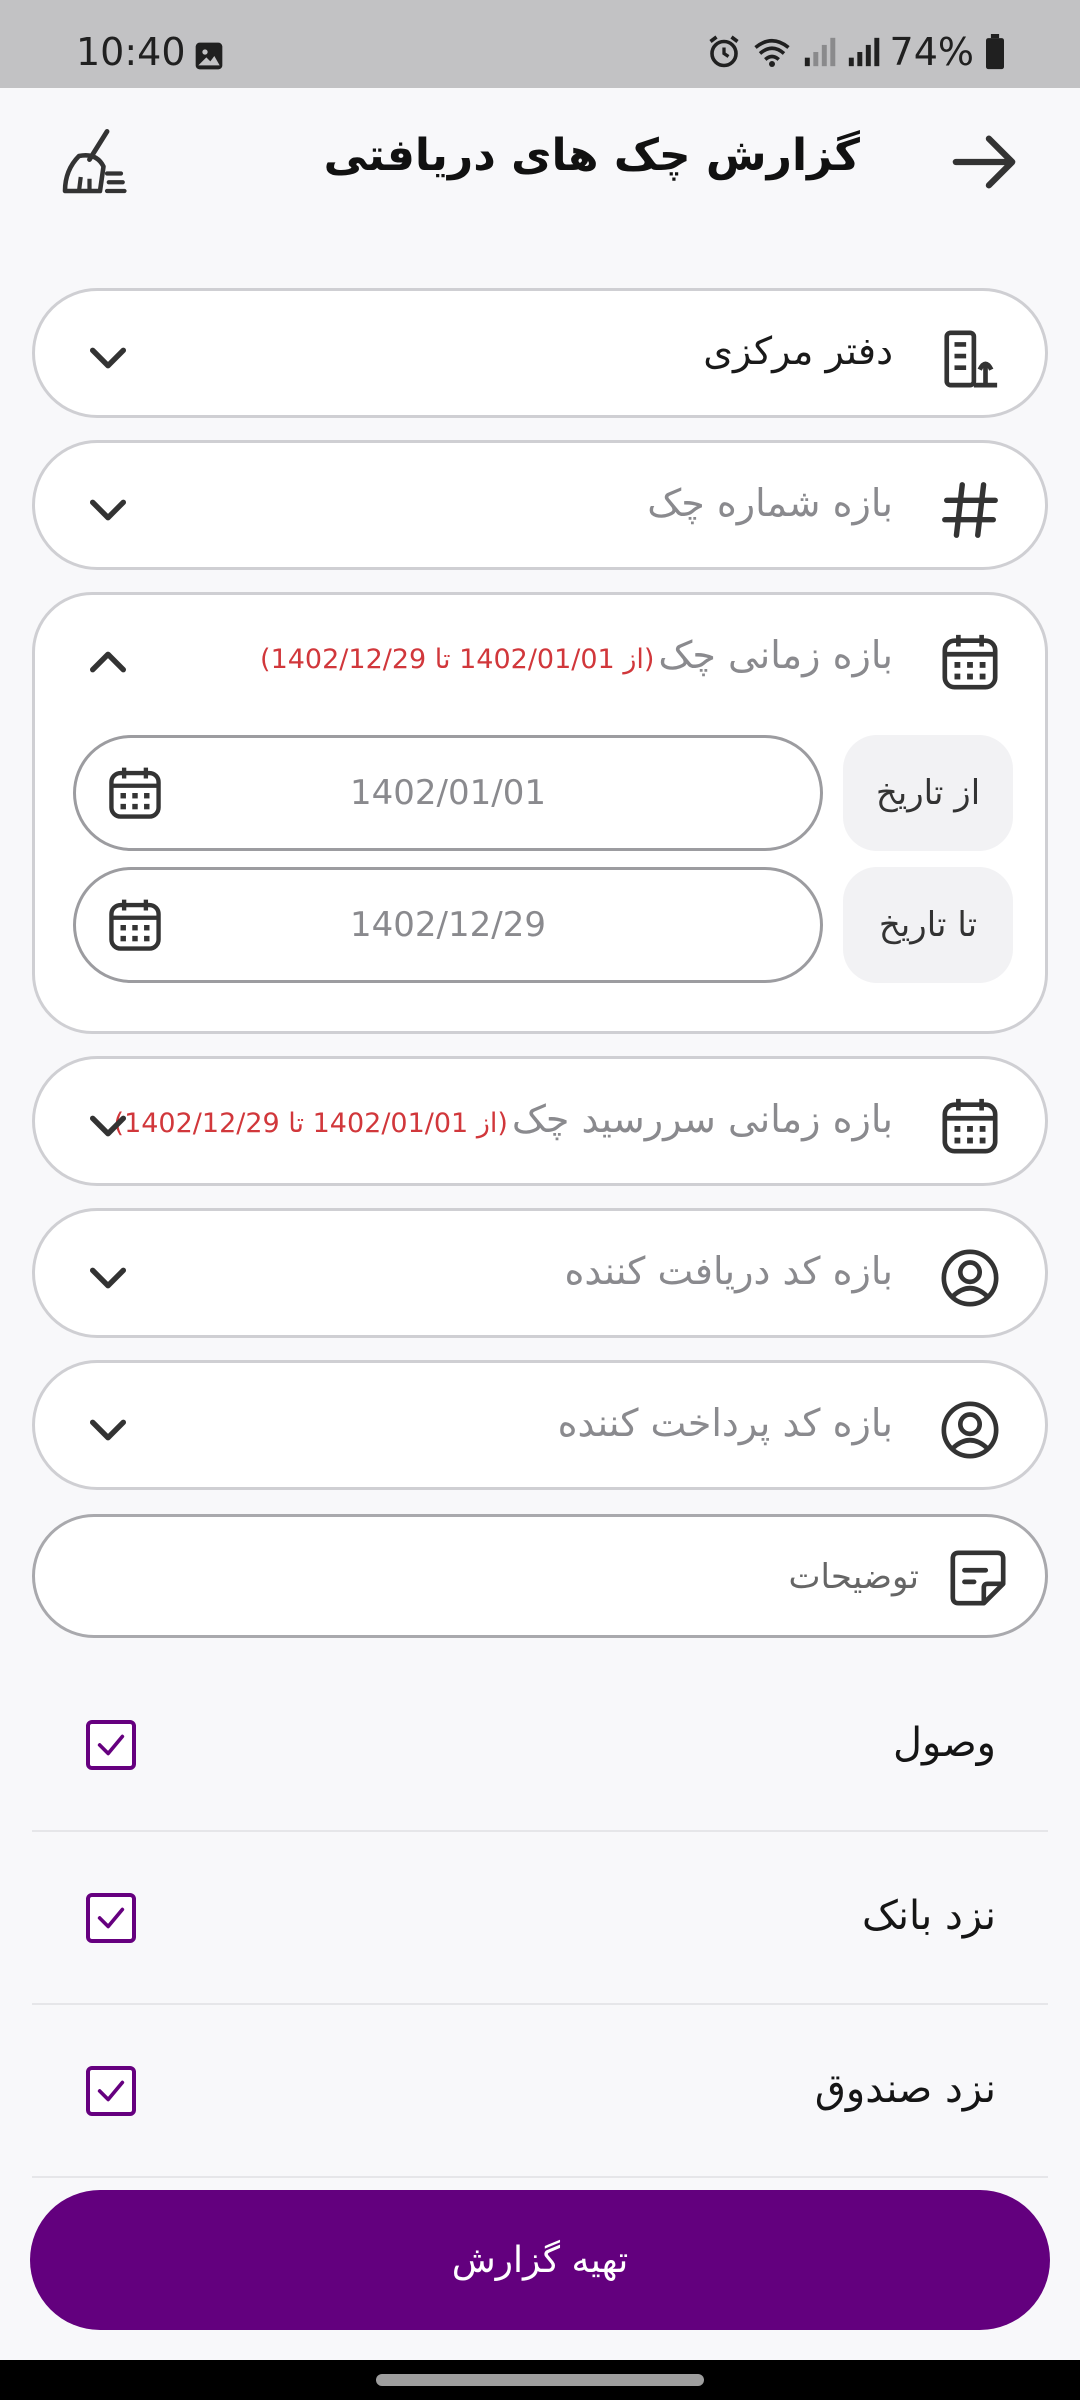 This screenshot has width=1080, height=2400. I want to click on home-gesture-handle, so click(540, 2380).